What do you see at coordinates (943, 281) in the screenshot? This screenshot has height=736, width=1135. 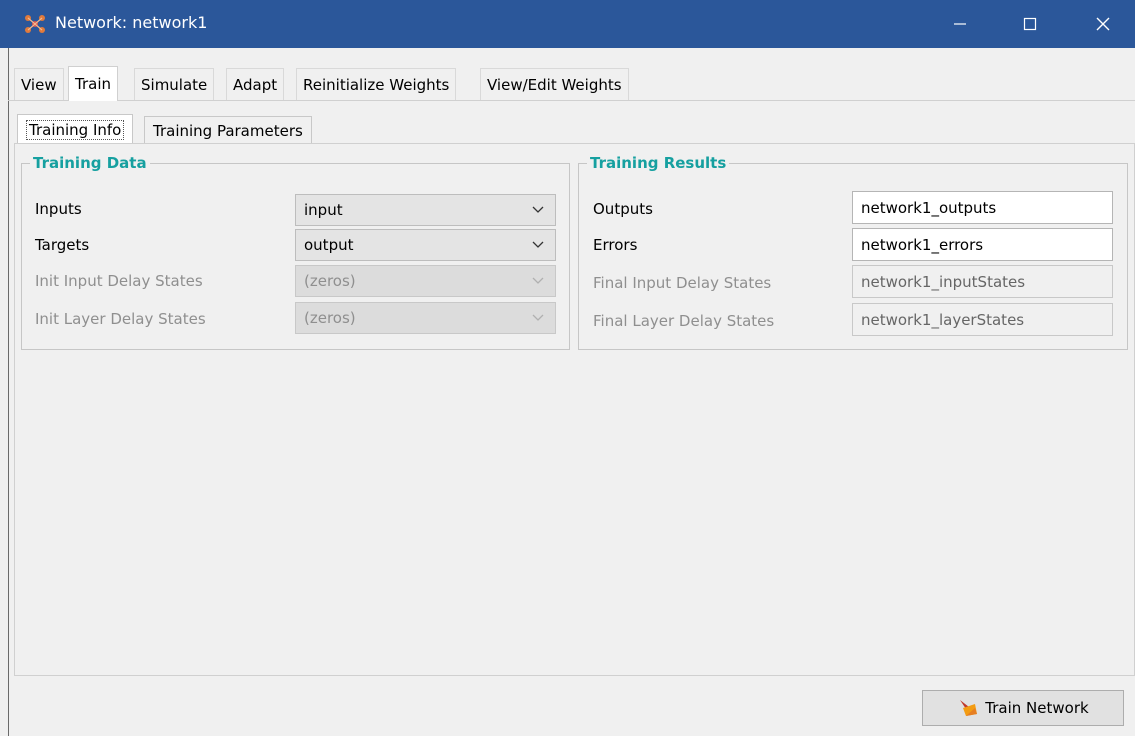 I see `final-input-delay-states-value: network1_inputStates` at bounding box center [943, 281].